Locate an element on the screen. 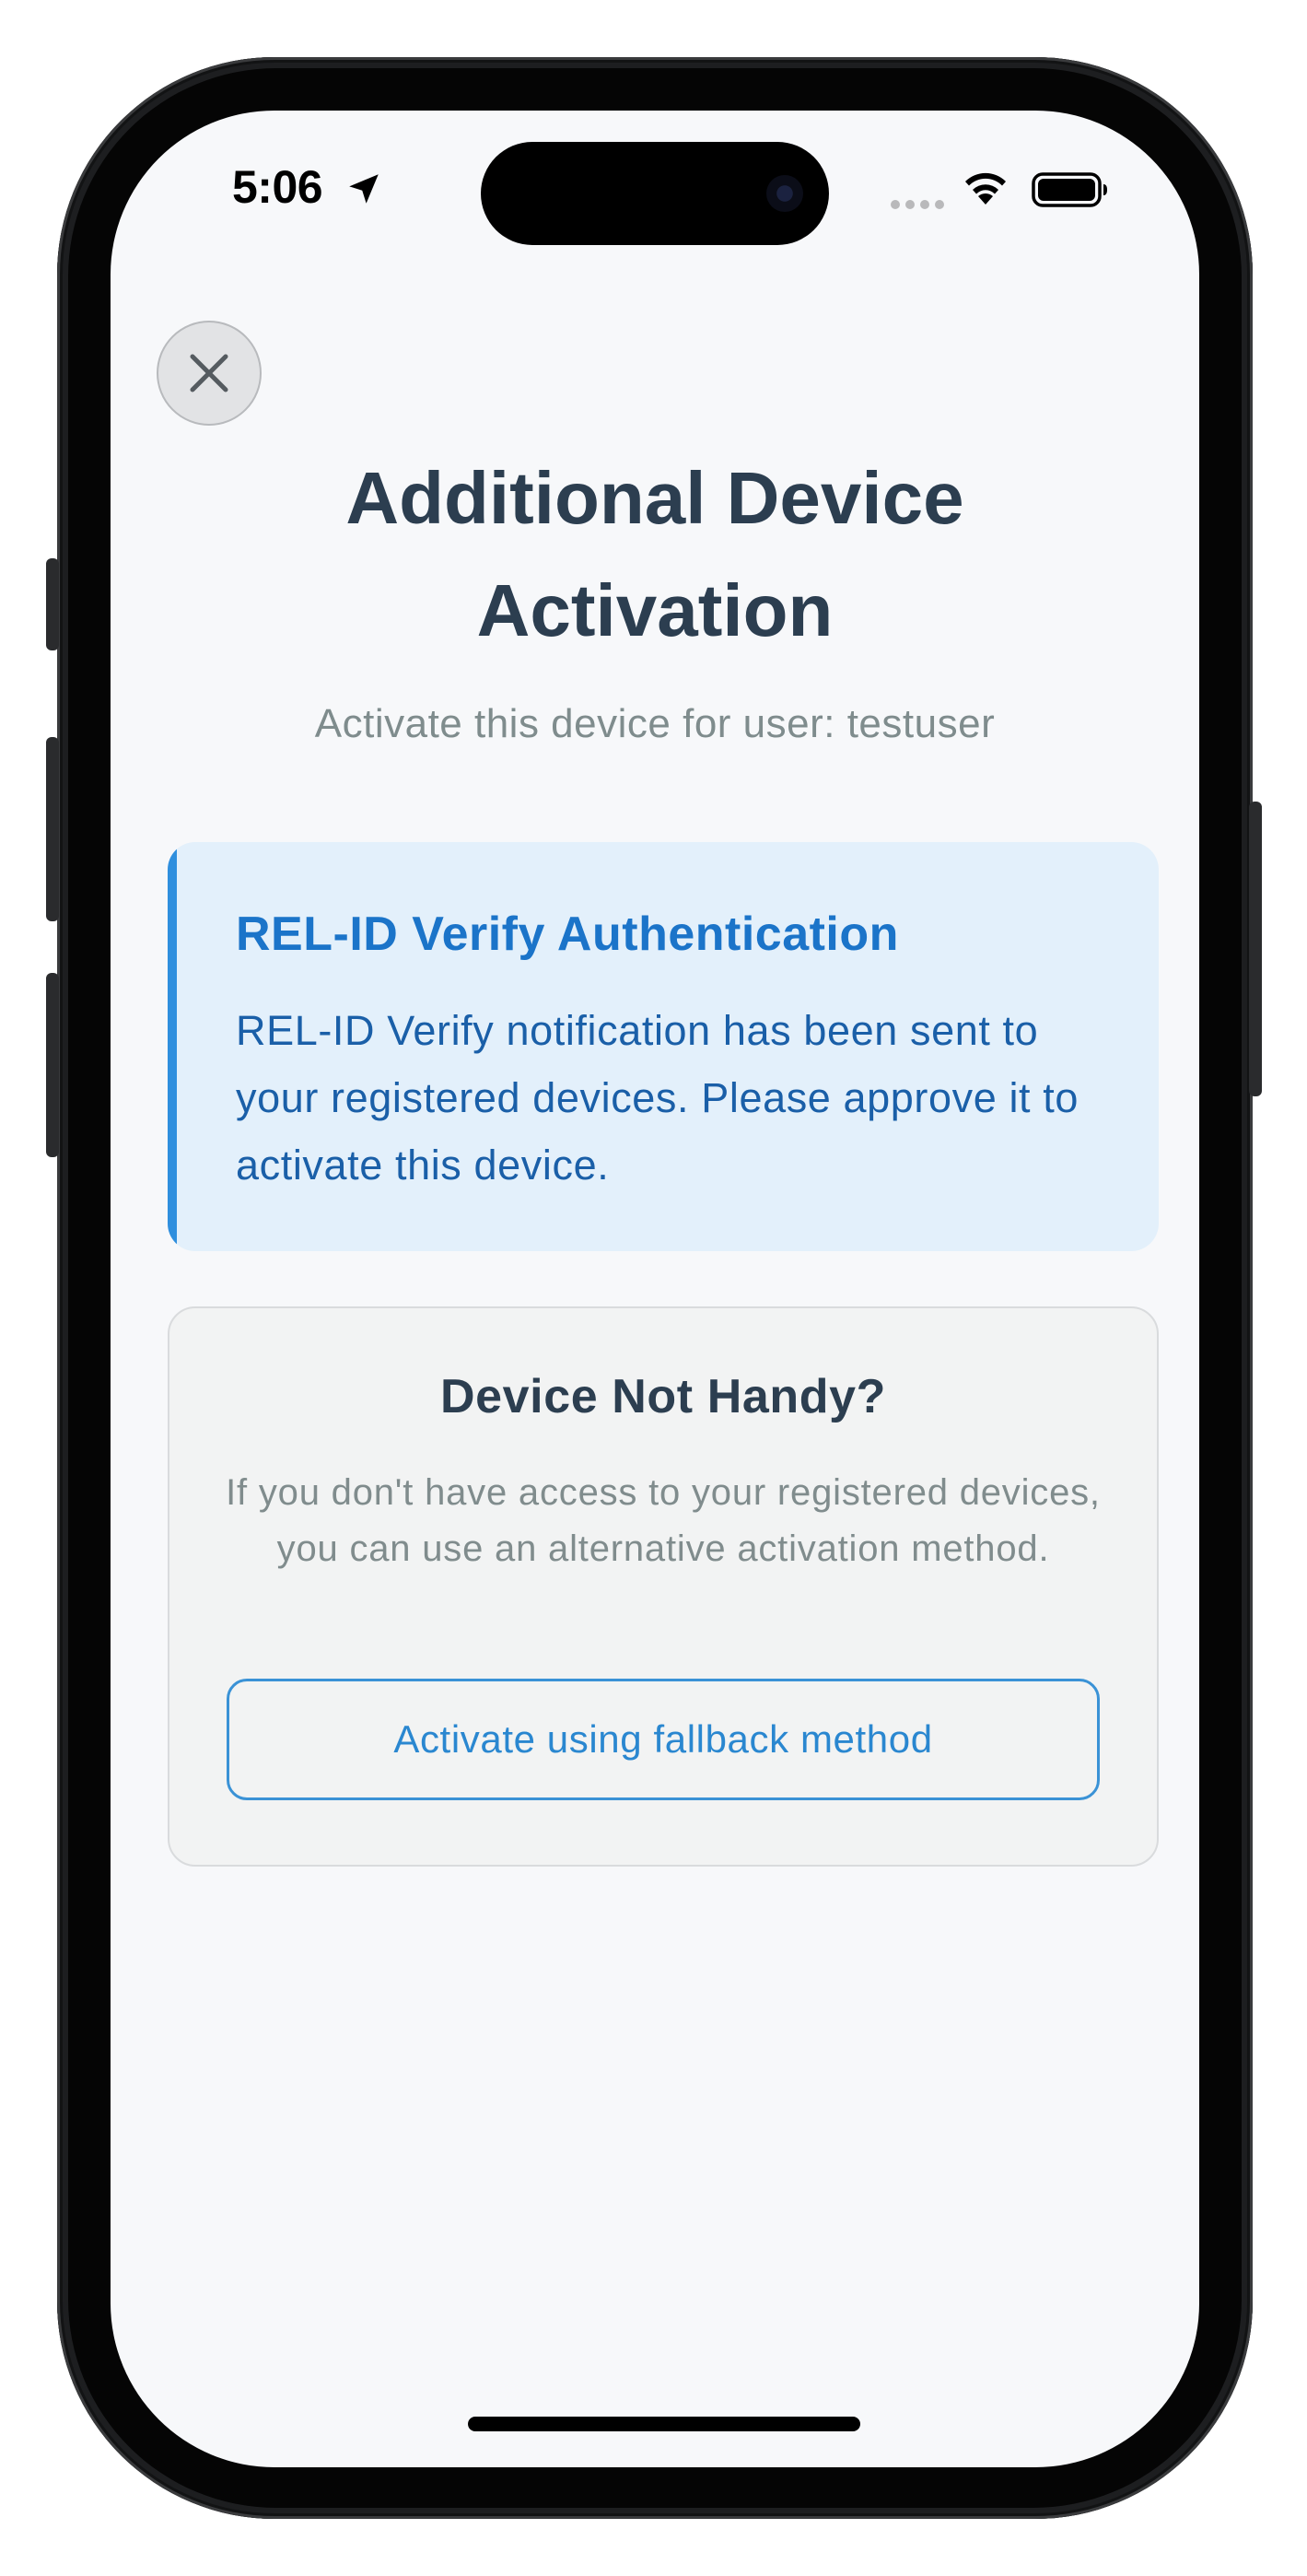 The image size is (1307, 2576). page-title-line-1: Additional Device is located at coordinates (654, 498).